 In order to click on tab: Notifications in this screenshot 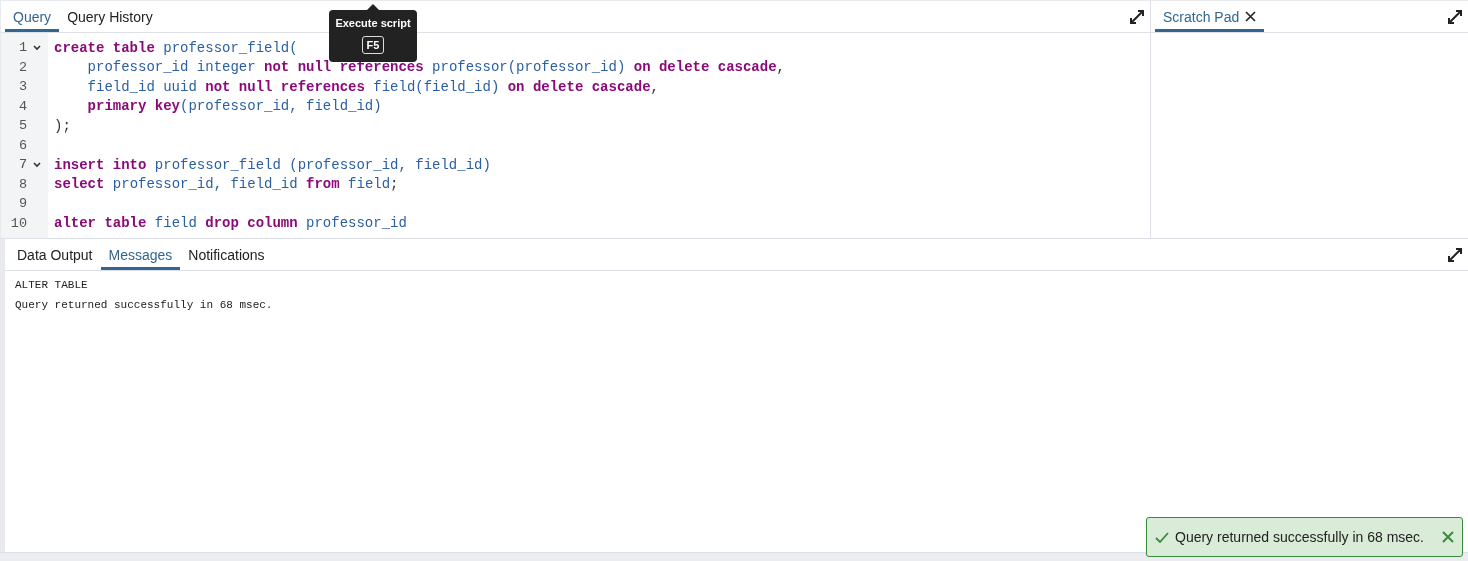, I will do `click(226, 254)`.